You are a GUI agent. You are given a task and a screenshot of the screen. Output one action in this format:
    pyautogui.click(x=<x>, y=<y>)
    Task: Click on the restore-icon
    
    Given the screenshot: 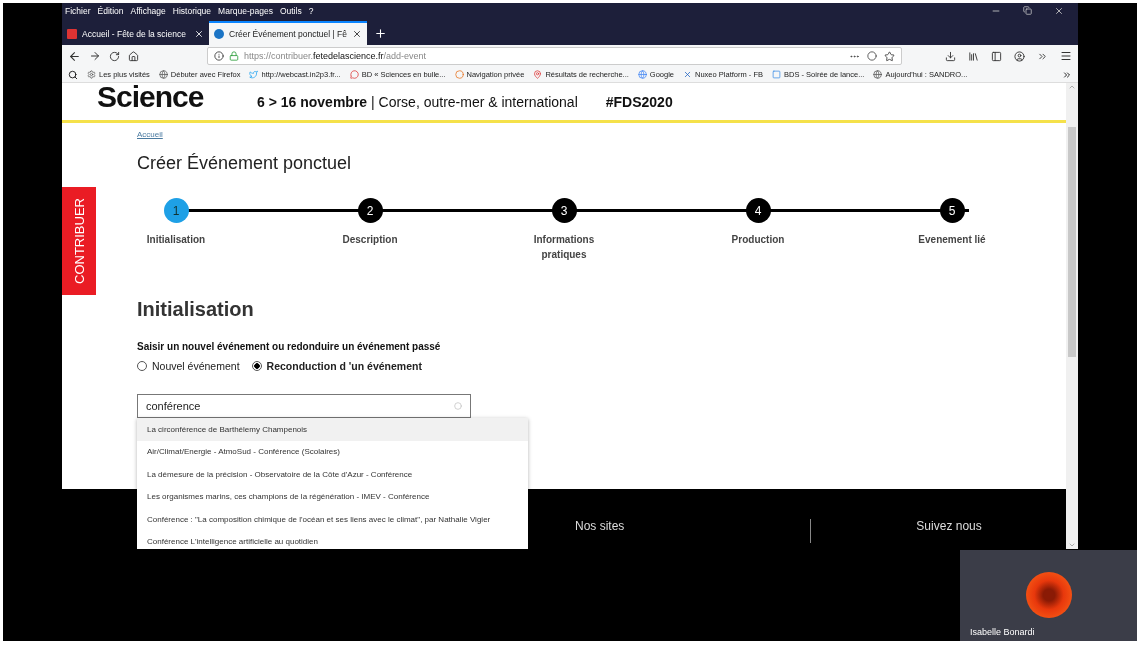 What is the action you would take?
    pyautogui.click(x=1027, y=10)
    